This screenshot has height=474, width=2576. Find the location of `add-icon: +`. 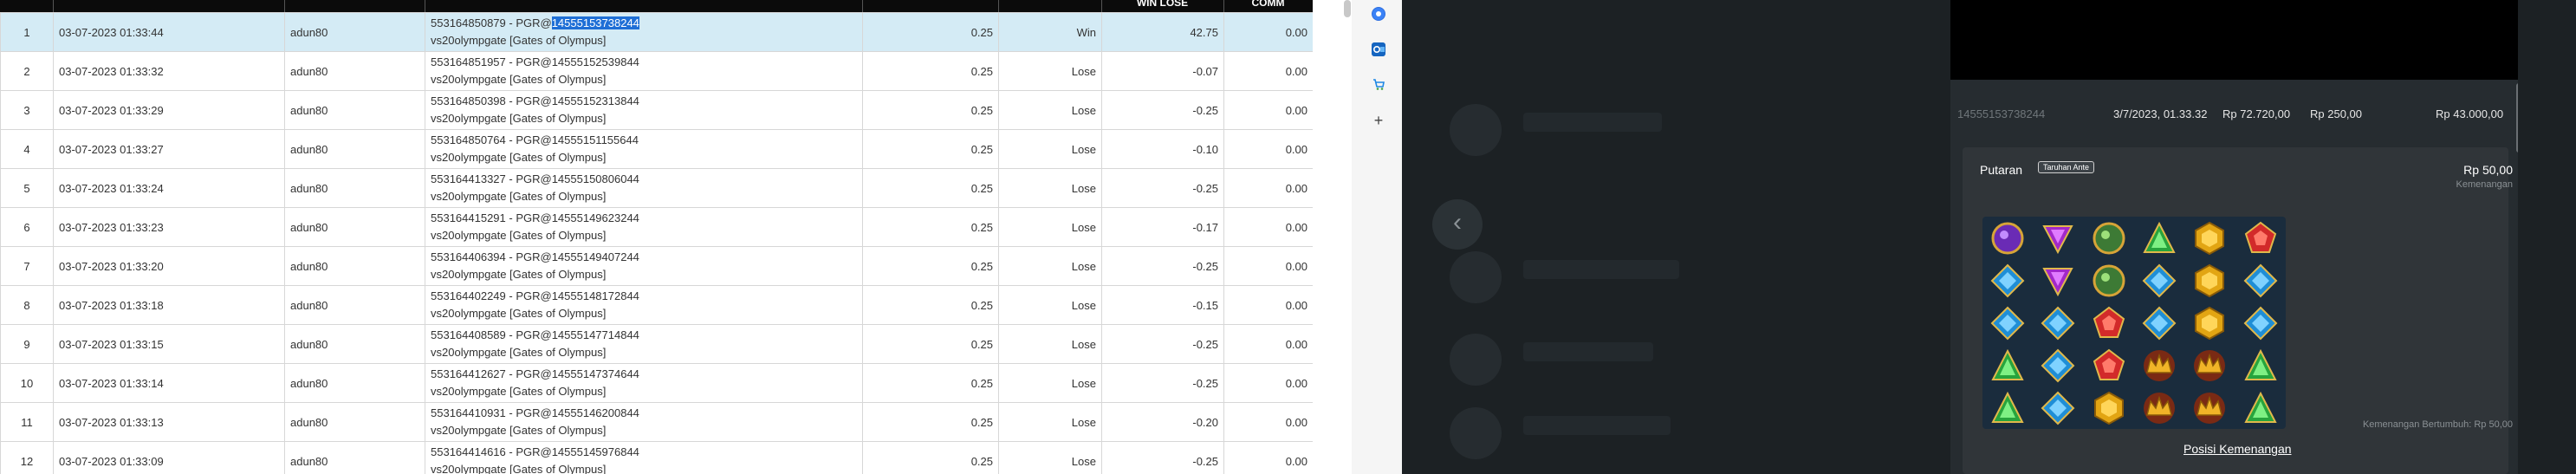

add-icon: + is located at coordinates (1379, 120).